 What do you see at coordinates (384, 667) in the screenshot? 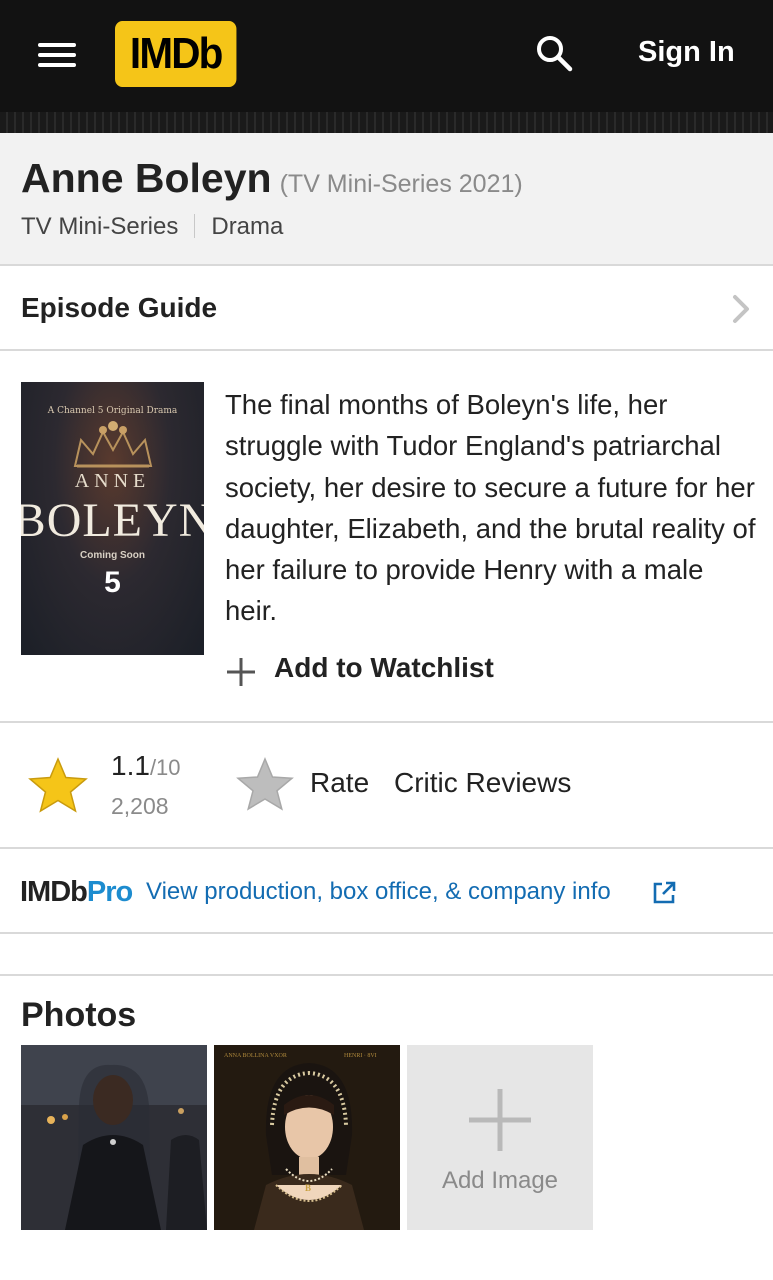
I see `add-to-watchlist-label: Add to Watchlist` at bounding box center [384, 667].